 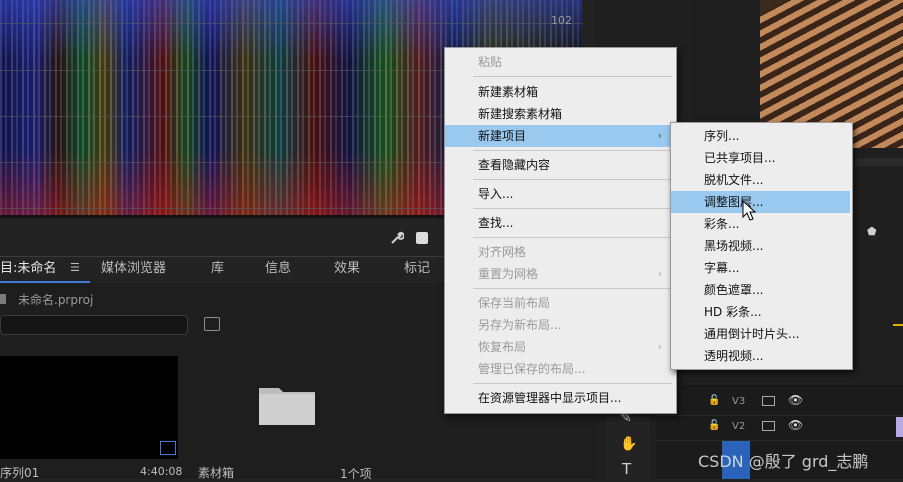 What do you see at coordinates (559, 92) in the screenshot?
I see `menu-item-new-bin: 新建素材箱` at bounding box center [559, 92].